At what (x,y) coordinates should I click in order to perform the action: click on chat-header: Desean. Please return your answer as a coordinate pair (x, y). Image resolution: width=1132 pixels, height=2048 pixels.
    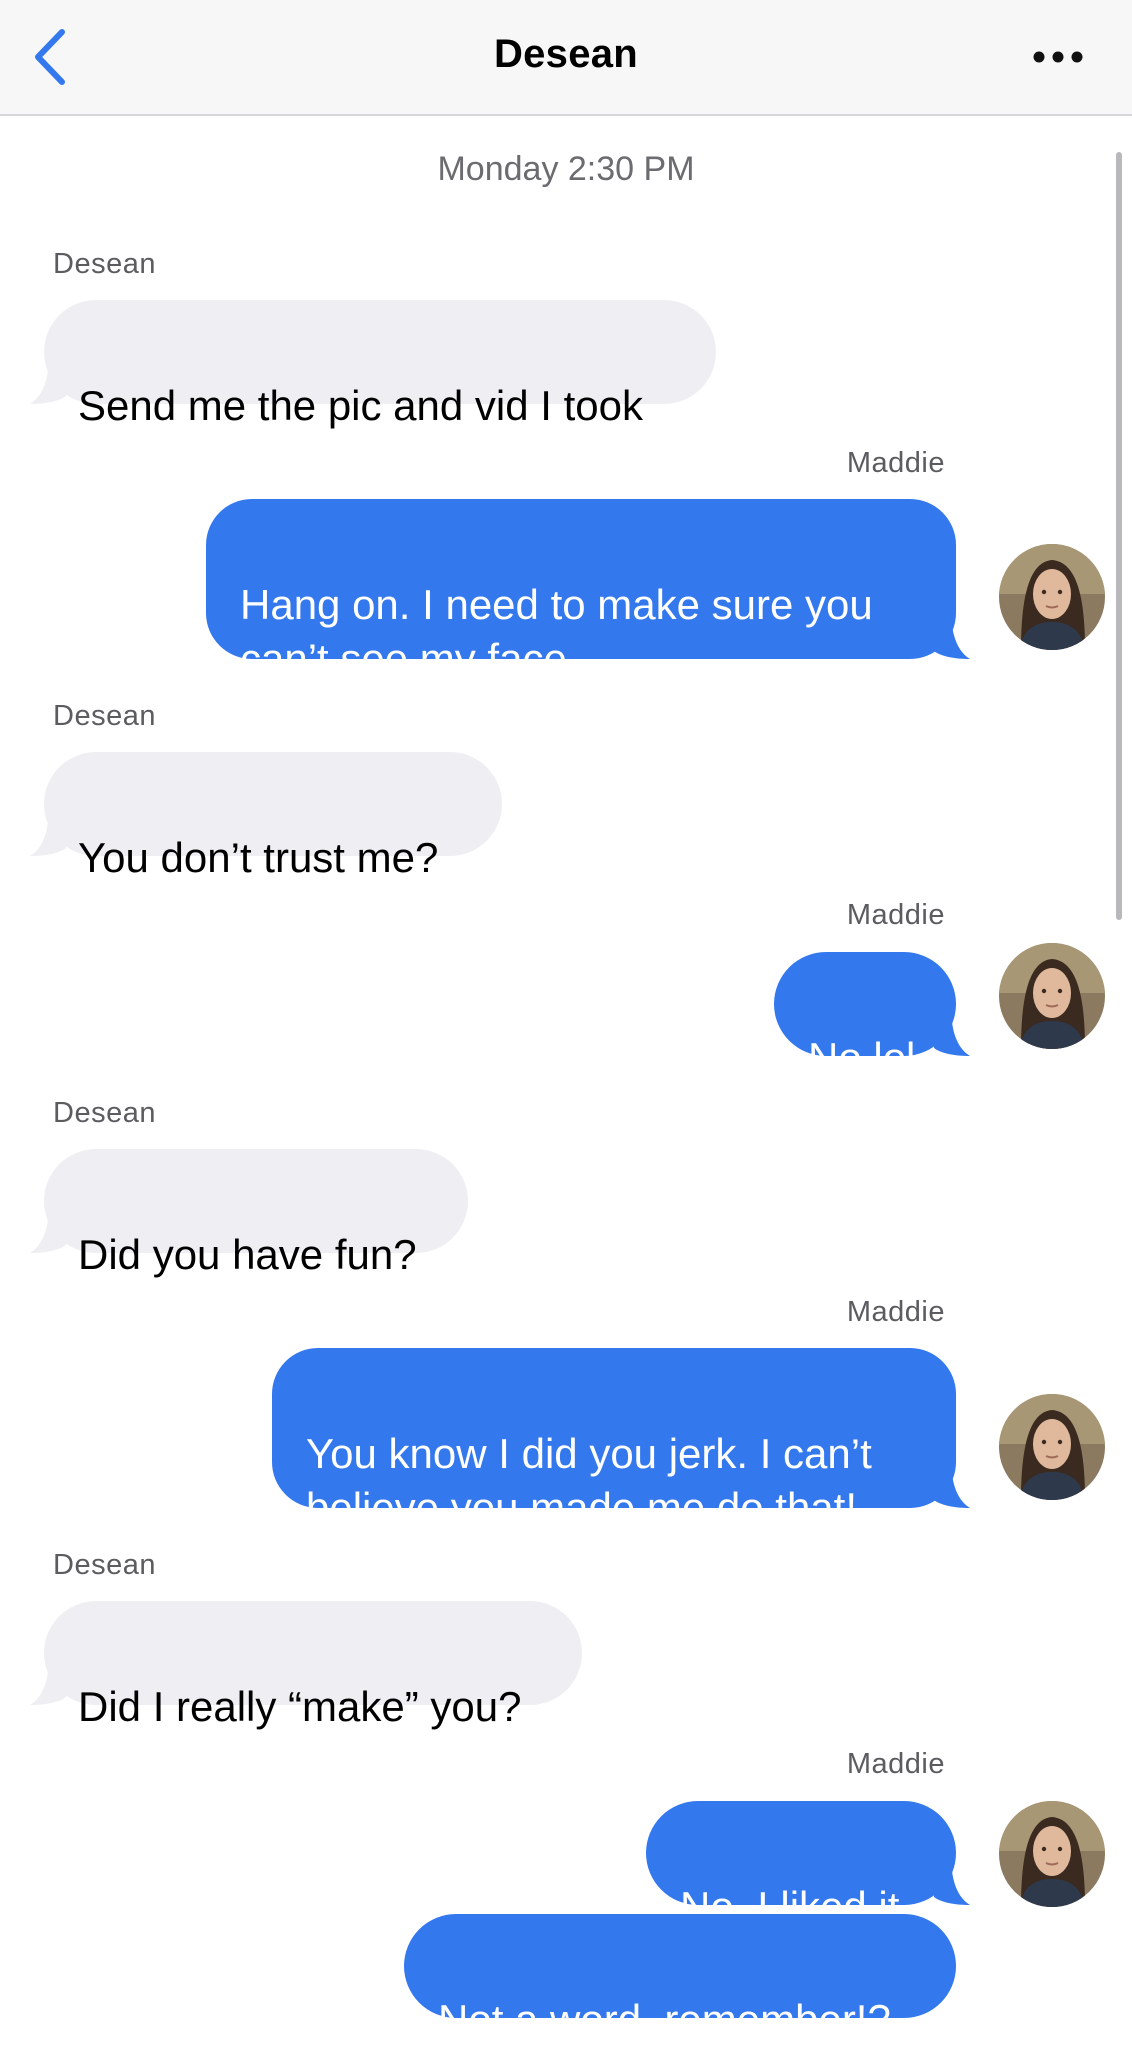
    Looking at the image, I should click on (566, 58).